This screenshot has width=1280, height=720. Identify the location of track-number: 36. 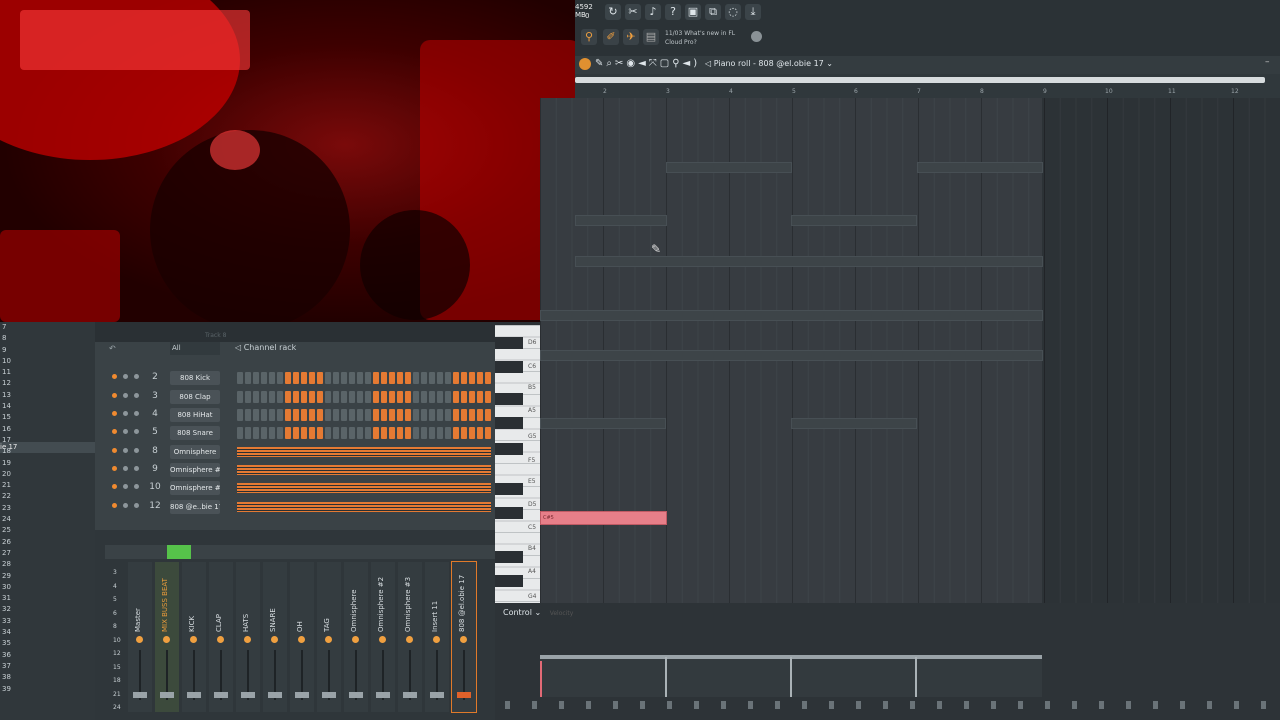
(12, 655).